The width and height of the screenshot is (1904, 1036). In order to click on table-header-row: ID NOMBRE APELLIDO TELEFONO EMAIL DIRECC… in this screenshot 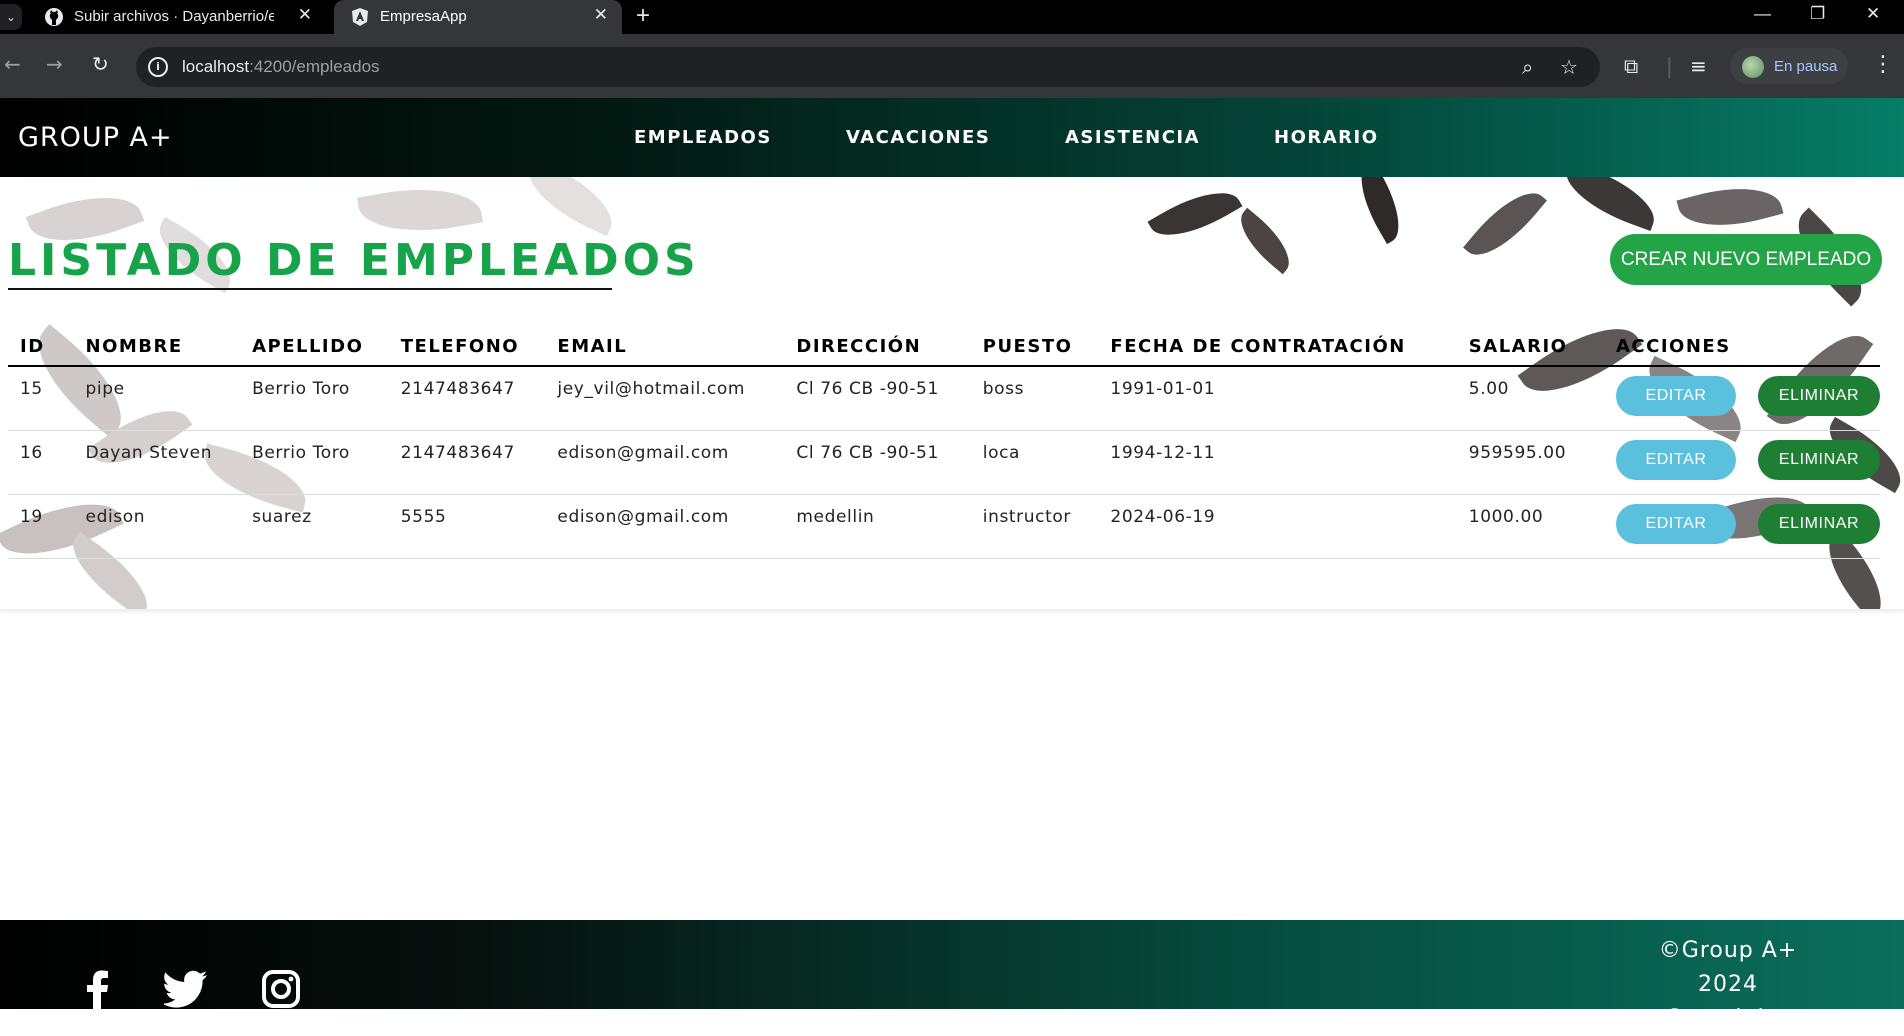, I will do `click(944, 347)`.